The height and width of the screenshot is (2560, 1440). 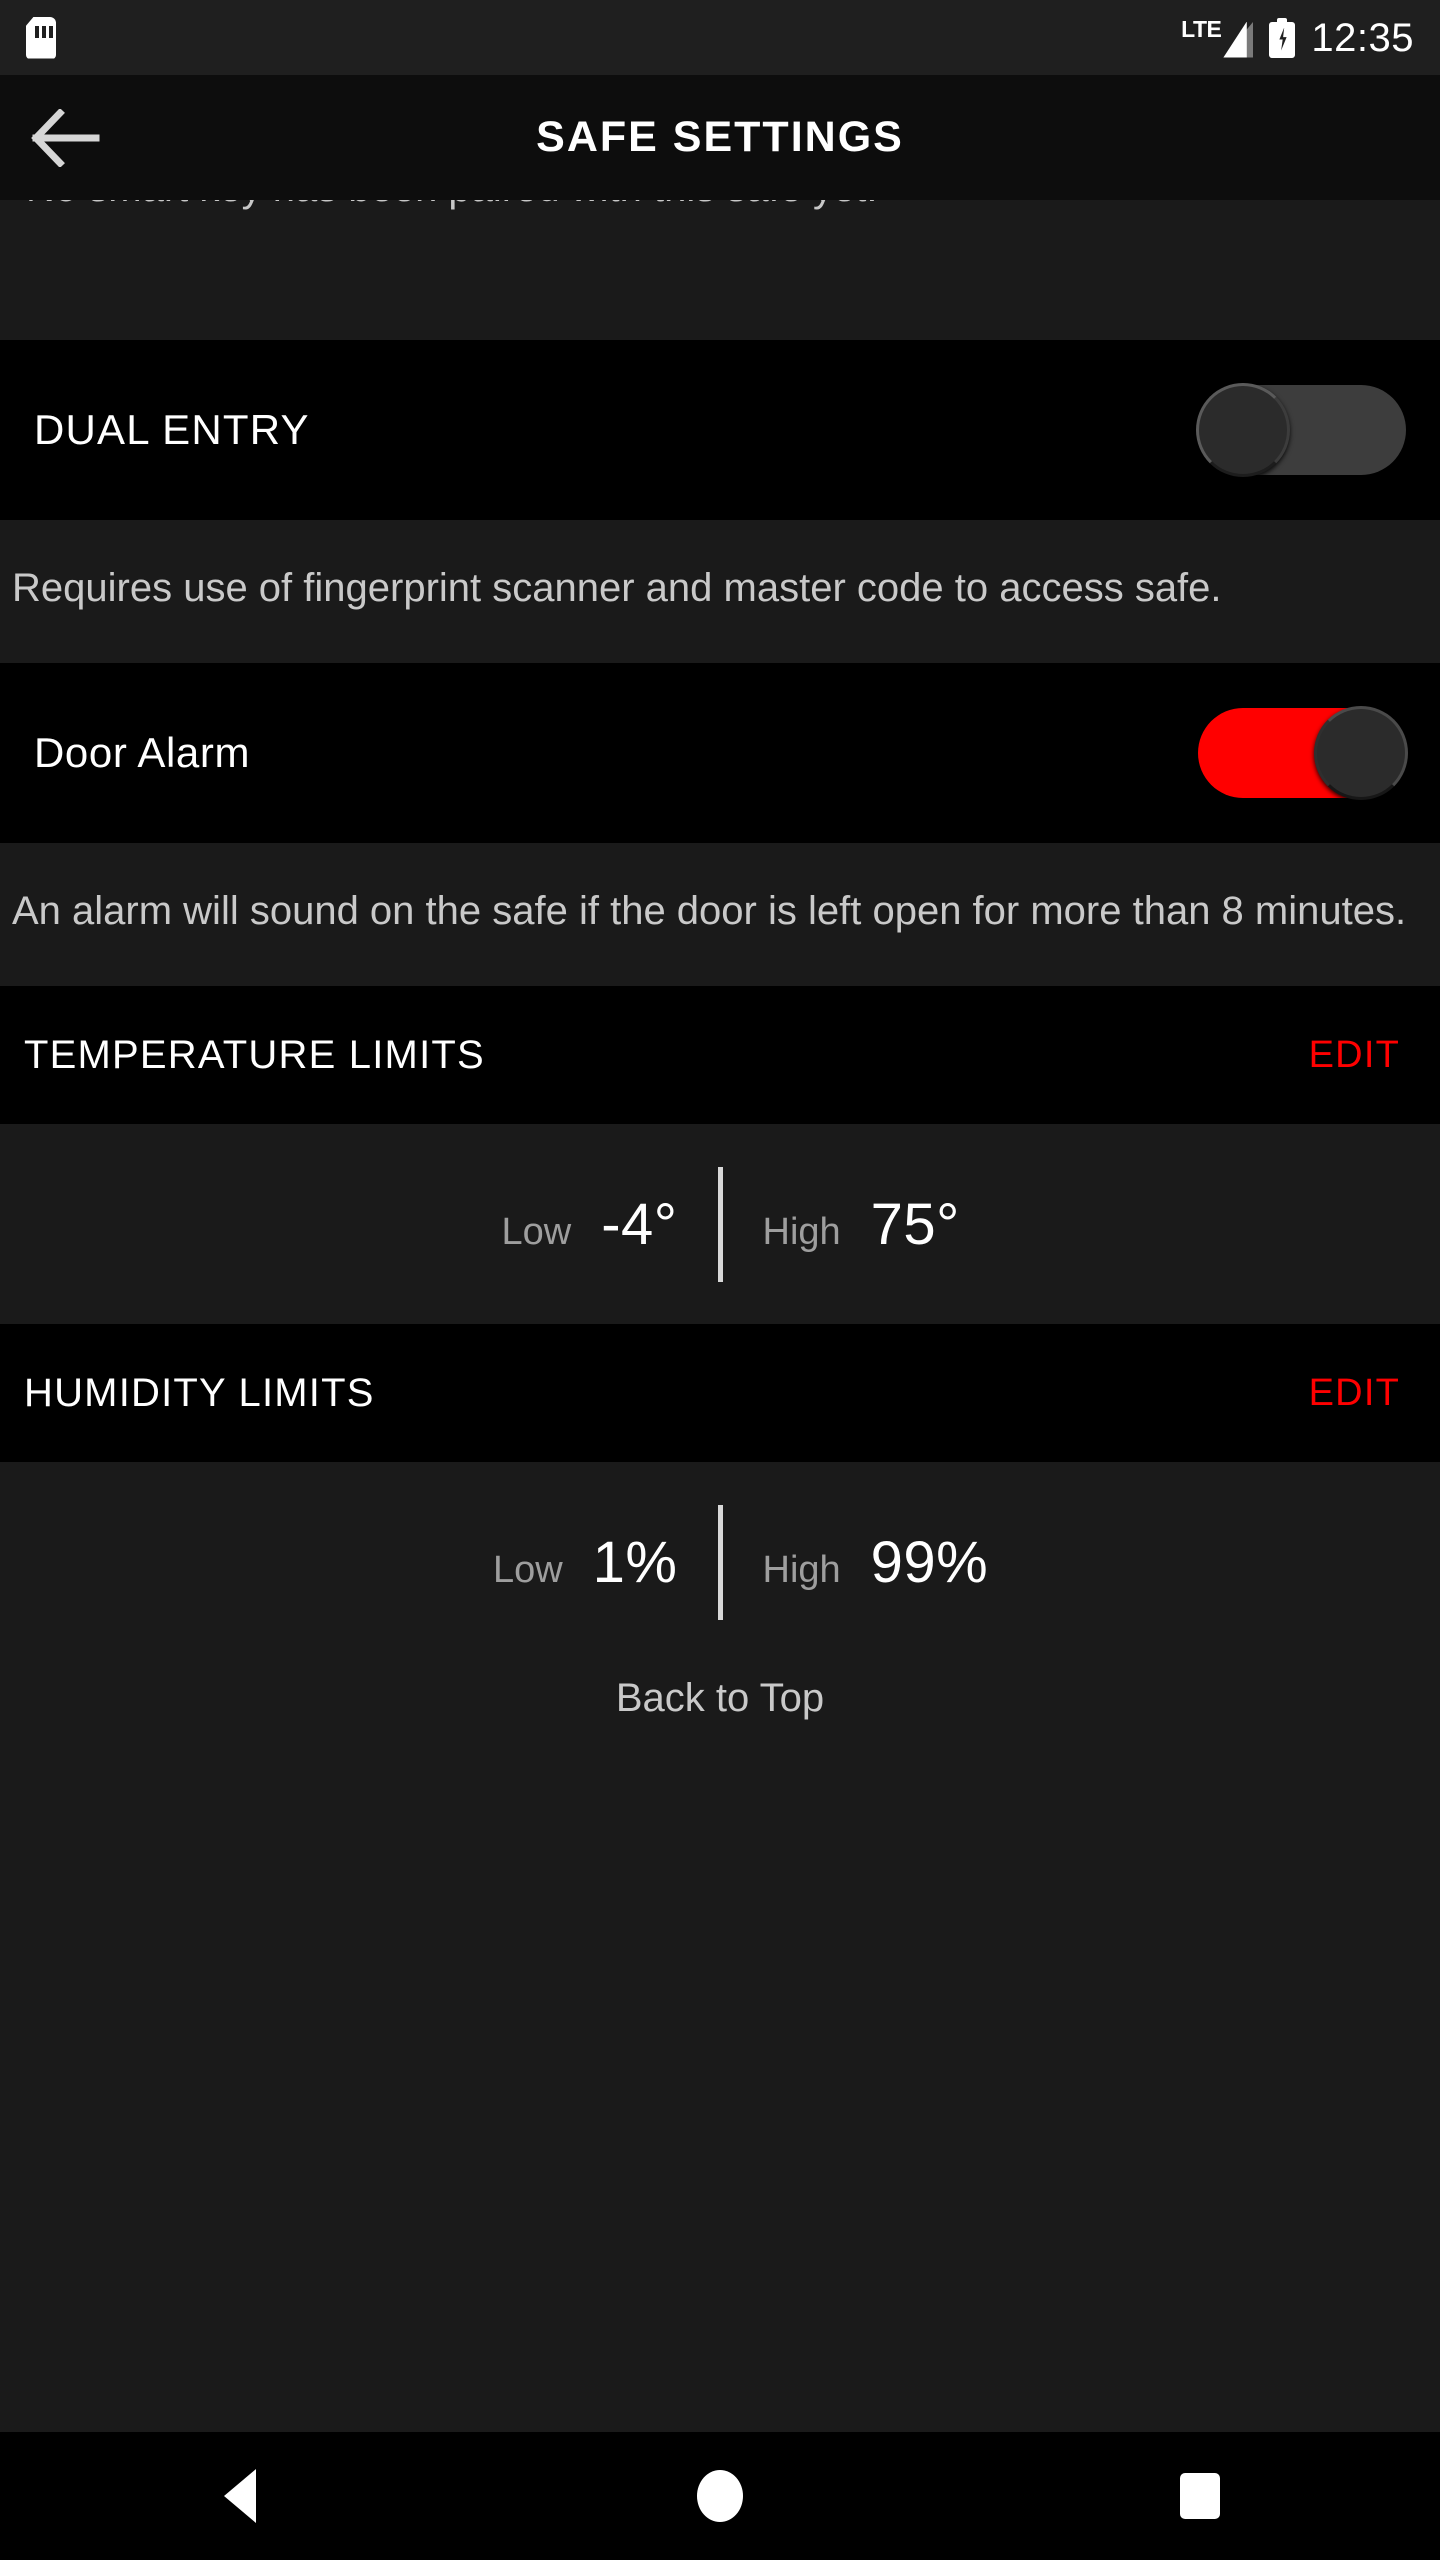 I want to click on temperature-low-label: Low, so click(x=536, y=1231).